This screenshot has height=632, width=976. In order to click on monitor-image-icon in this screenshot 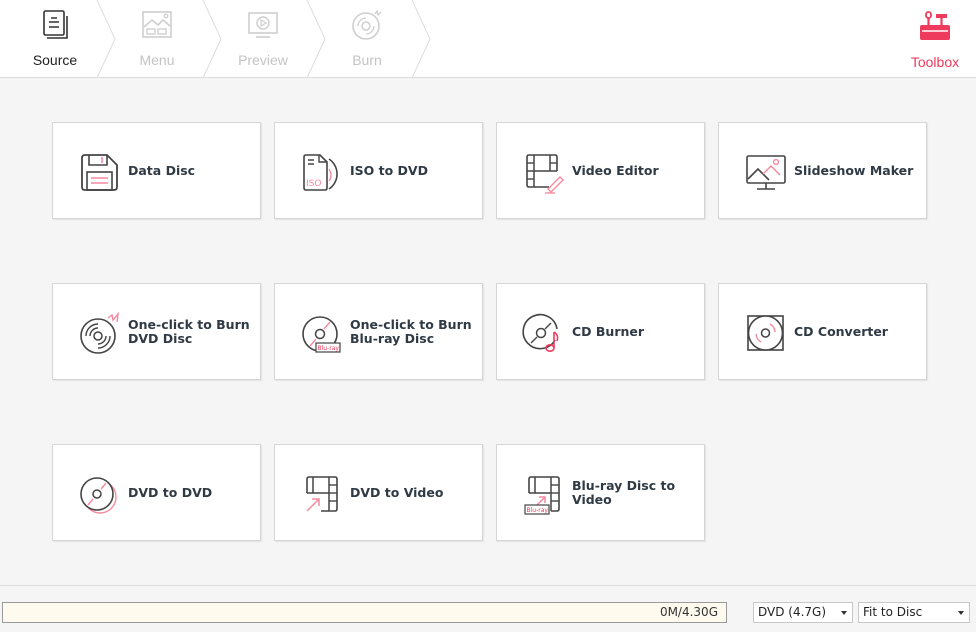, I will do `click(766, 172)`.